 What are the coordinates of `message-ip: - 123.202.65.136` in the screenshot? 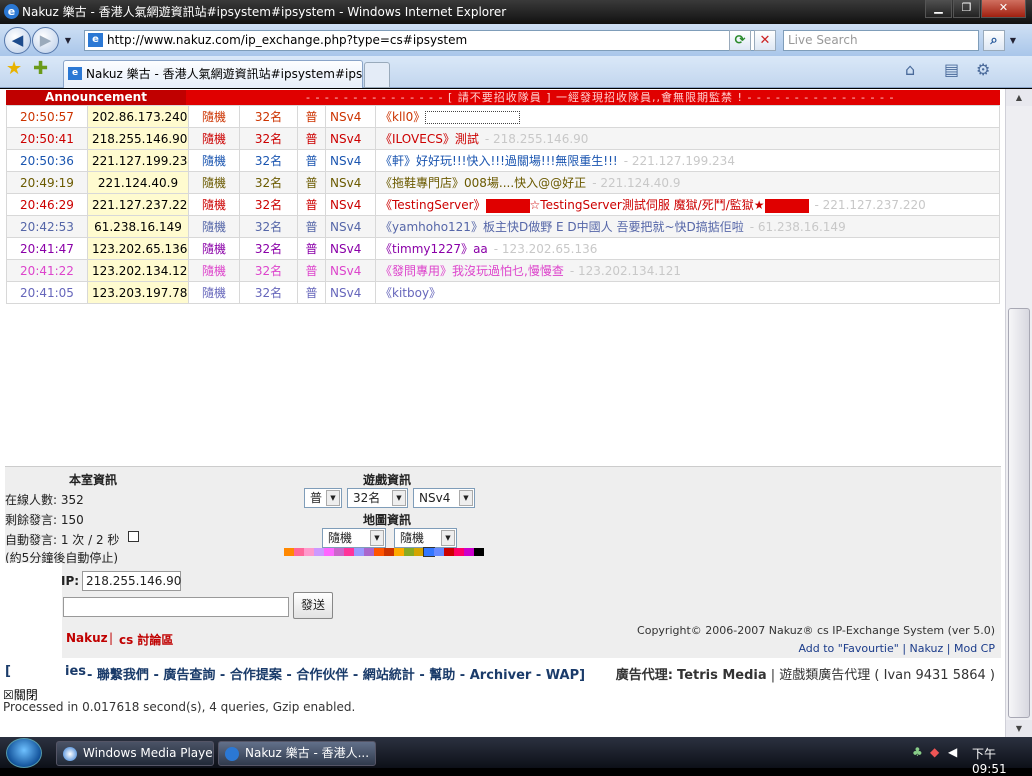 It's located at (545, 249).